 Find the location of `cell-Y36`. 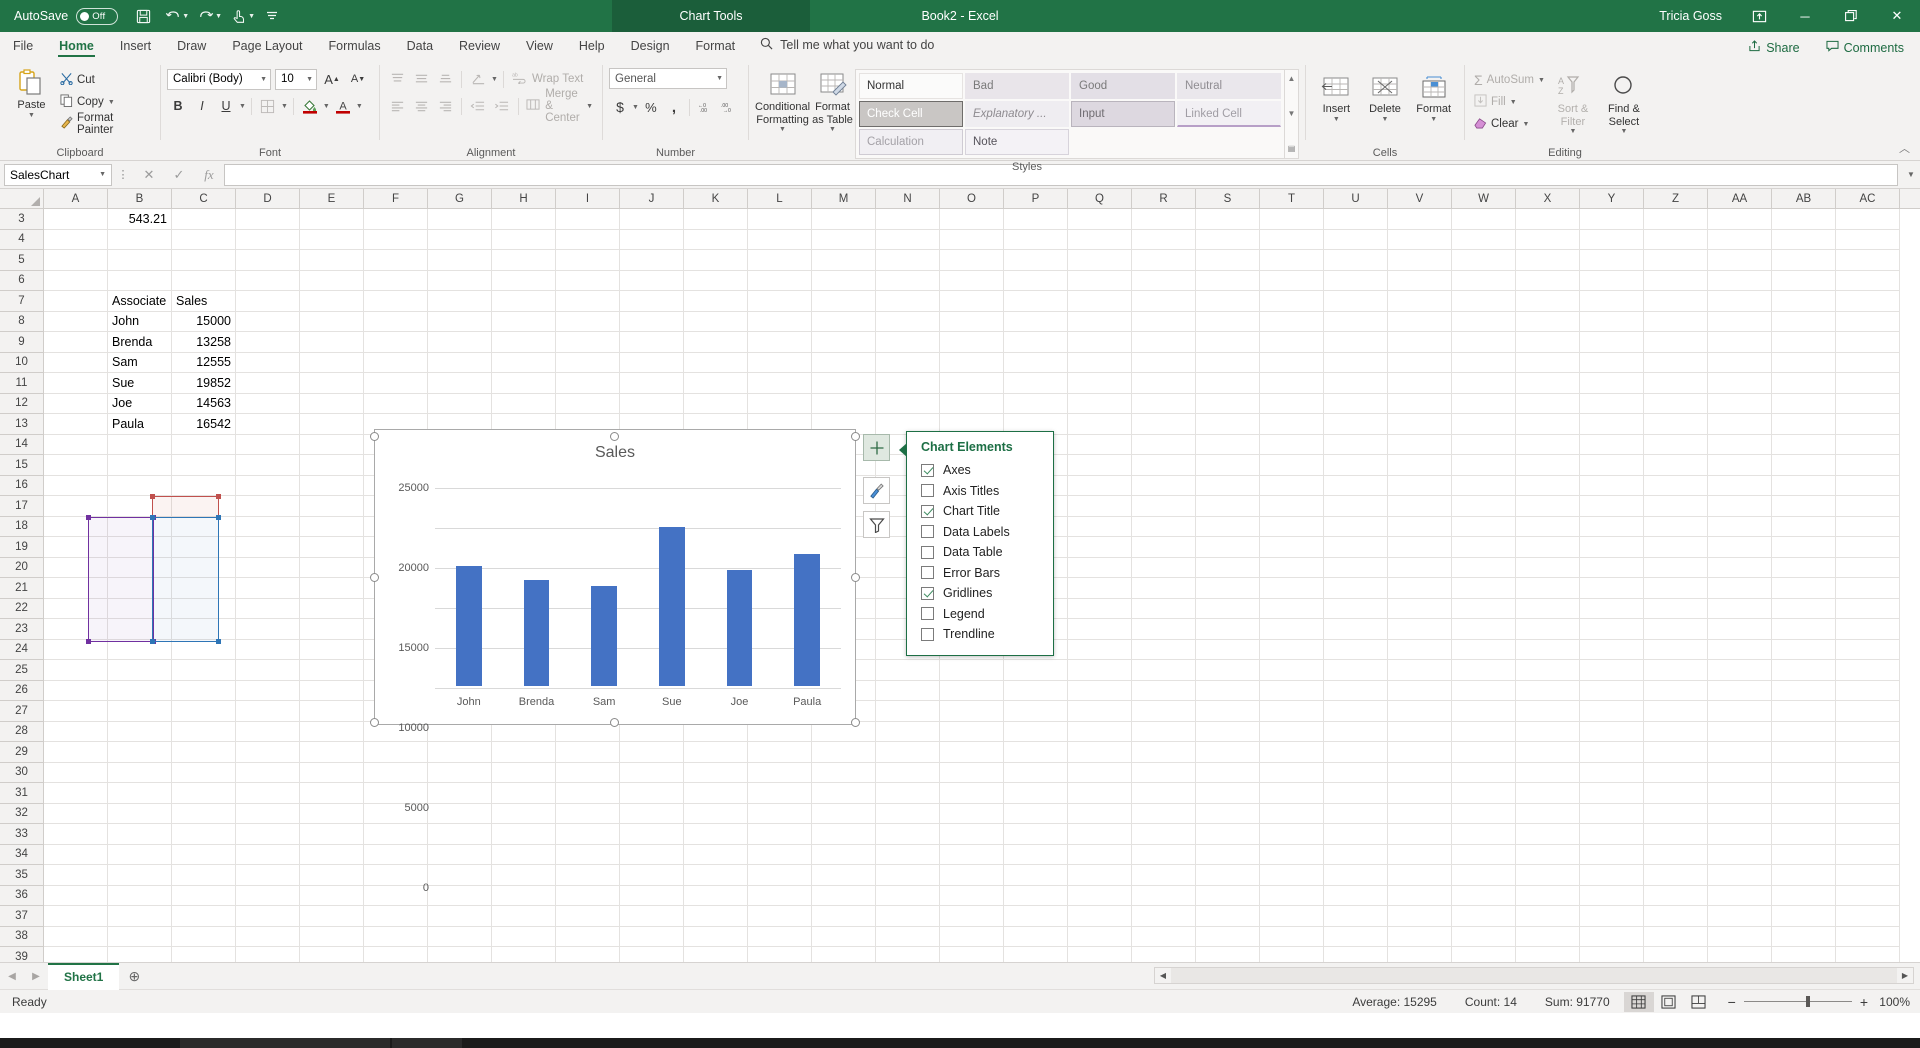

cell-Y36 is located at coordinates (1612, 895).